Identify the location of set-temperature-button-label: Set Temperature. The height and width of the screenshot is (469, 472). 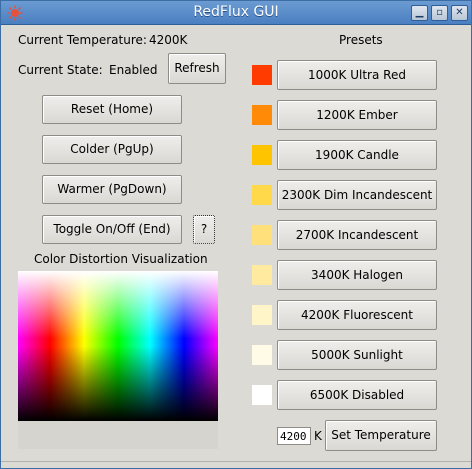
(381, 435).